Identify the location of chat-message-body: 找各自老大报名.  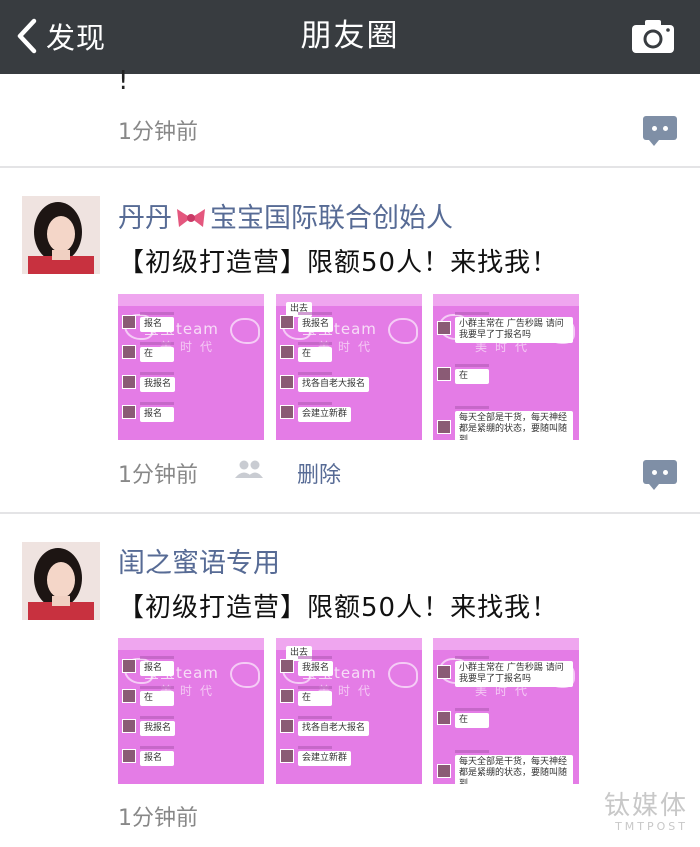
(332, 382).